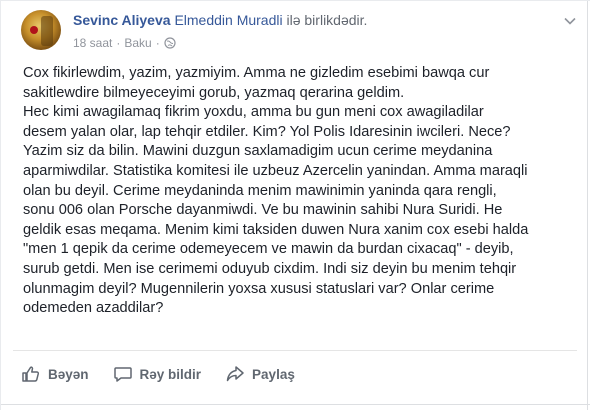  I want to click on bottom-border, so click(295, 404).